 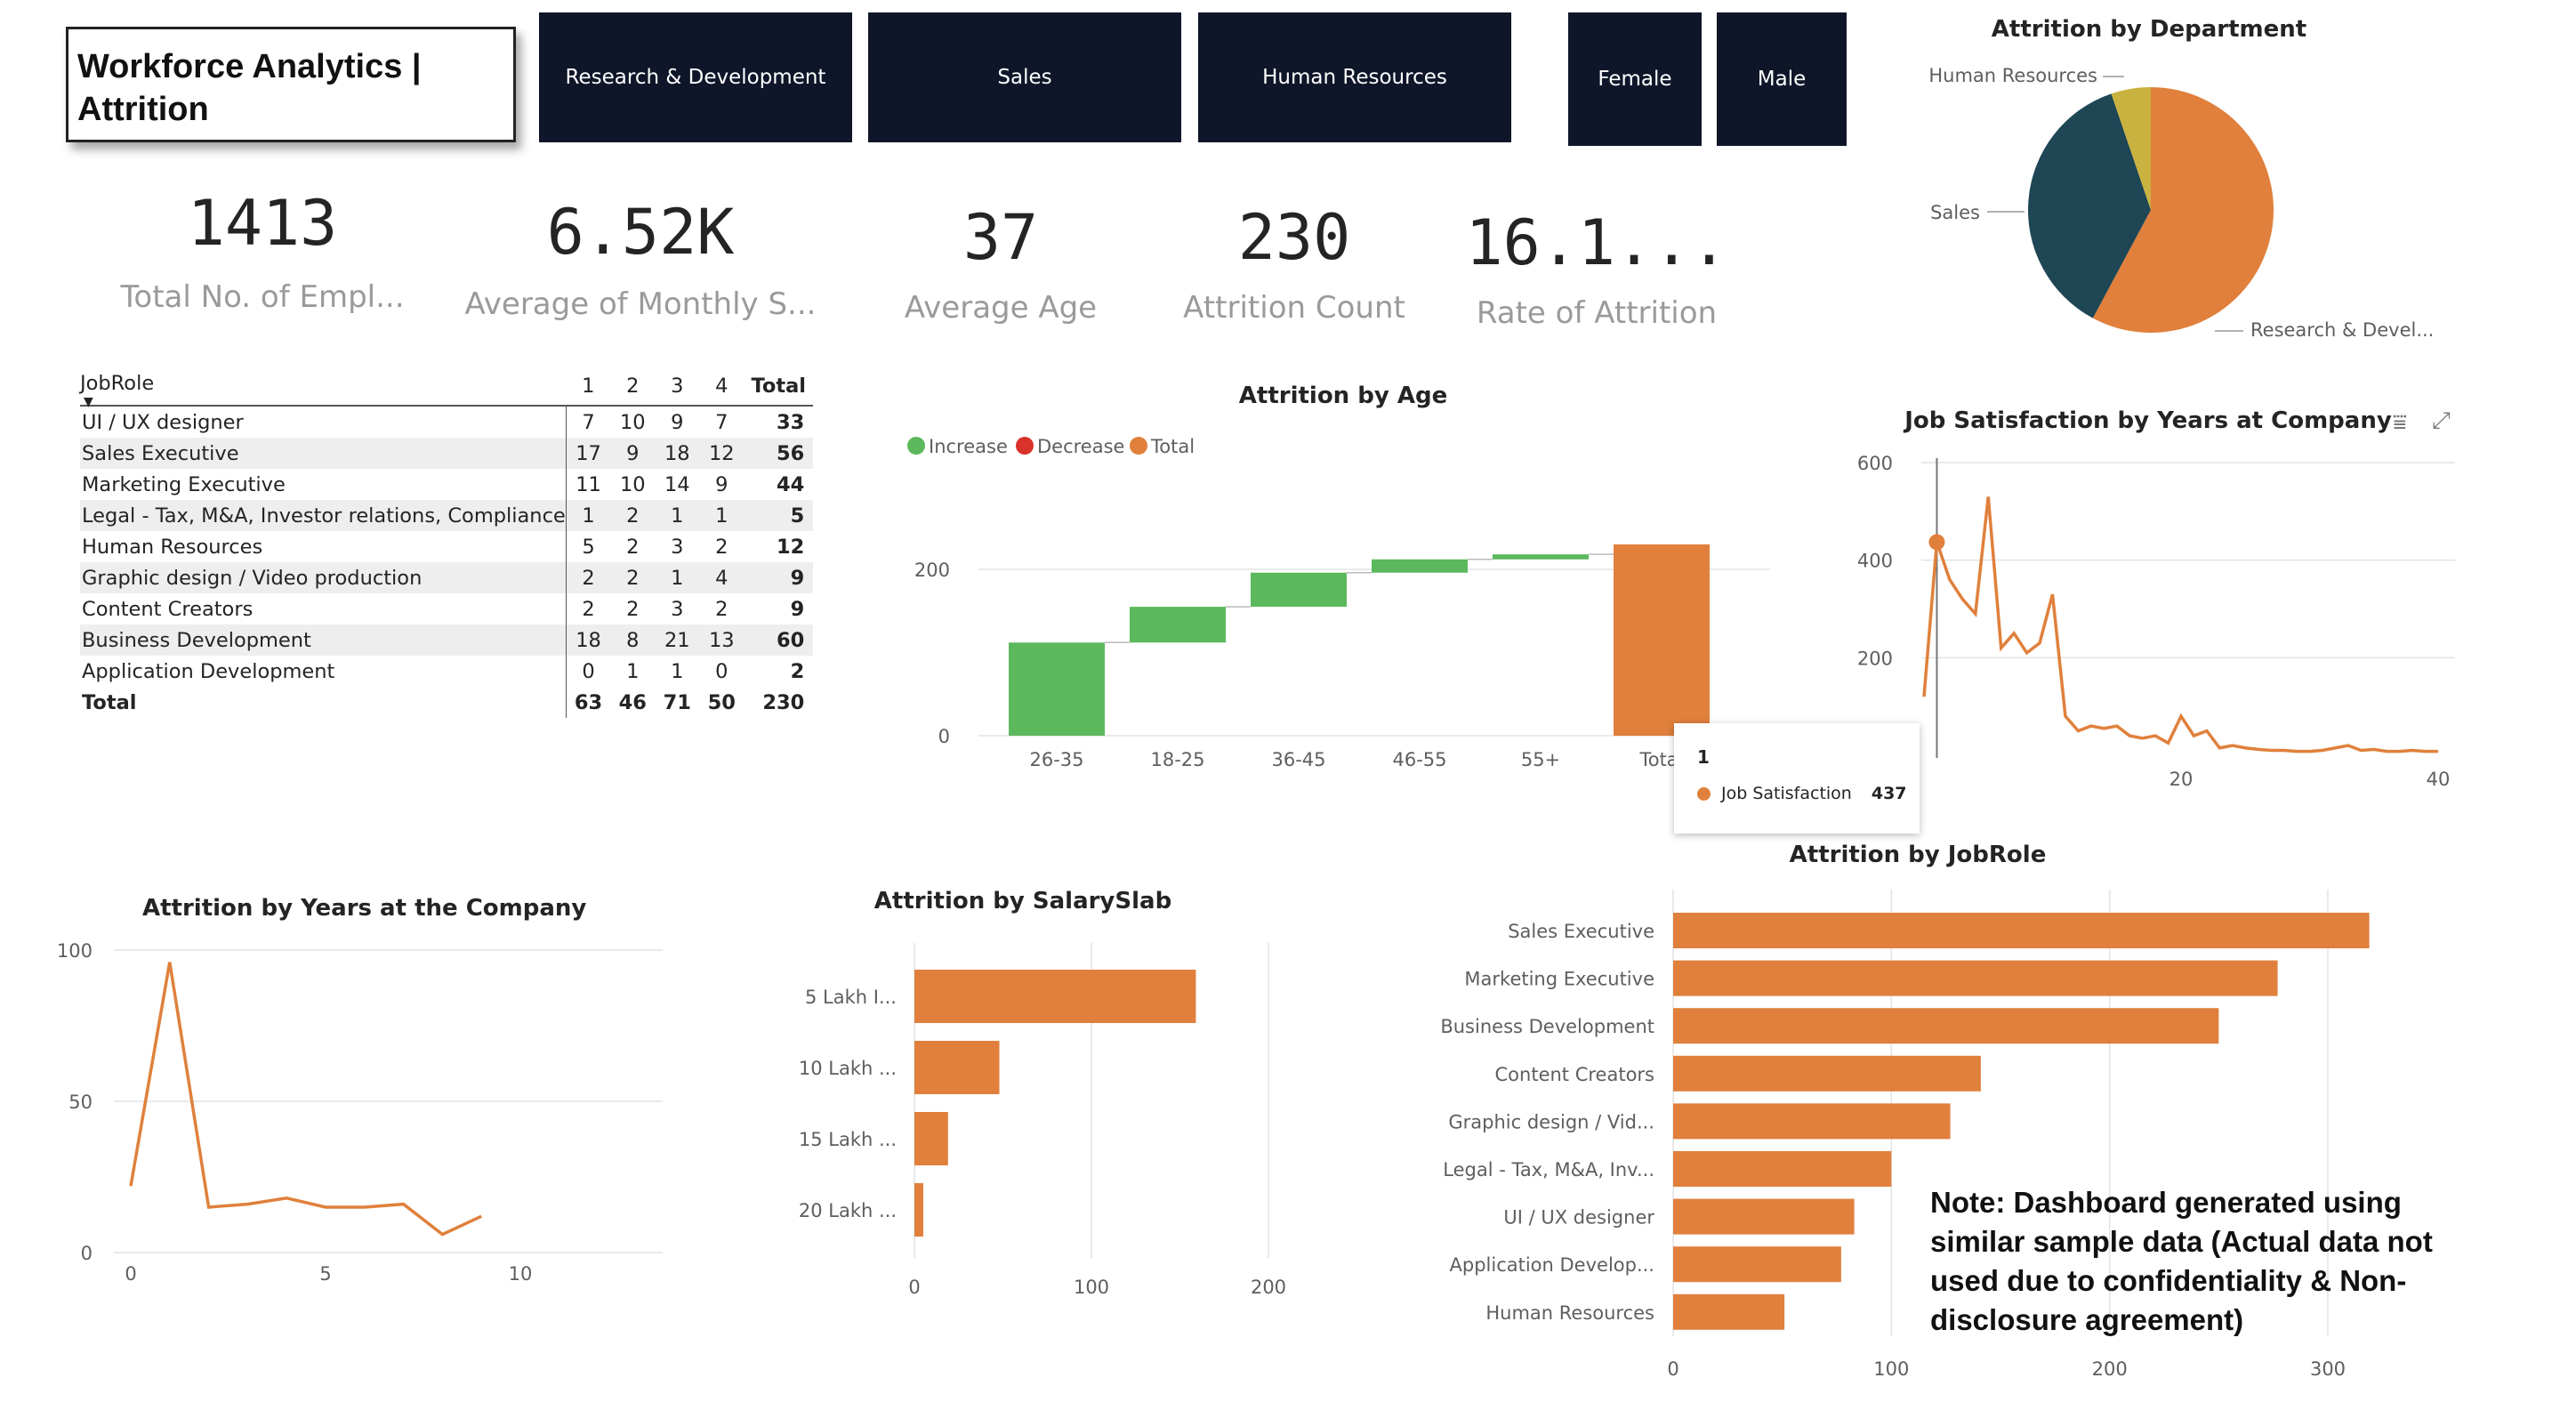 I want to click on salary-bar, so click(x=931, y=1138).